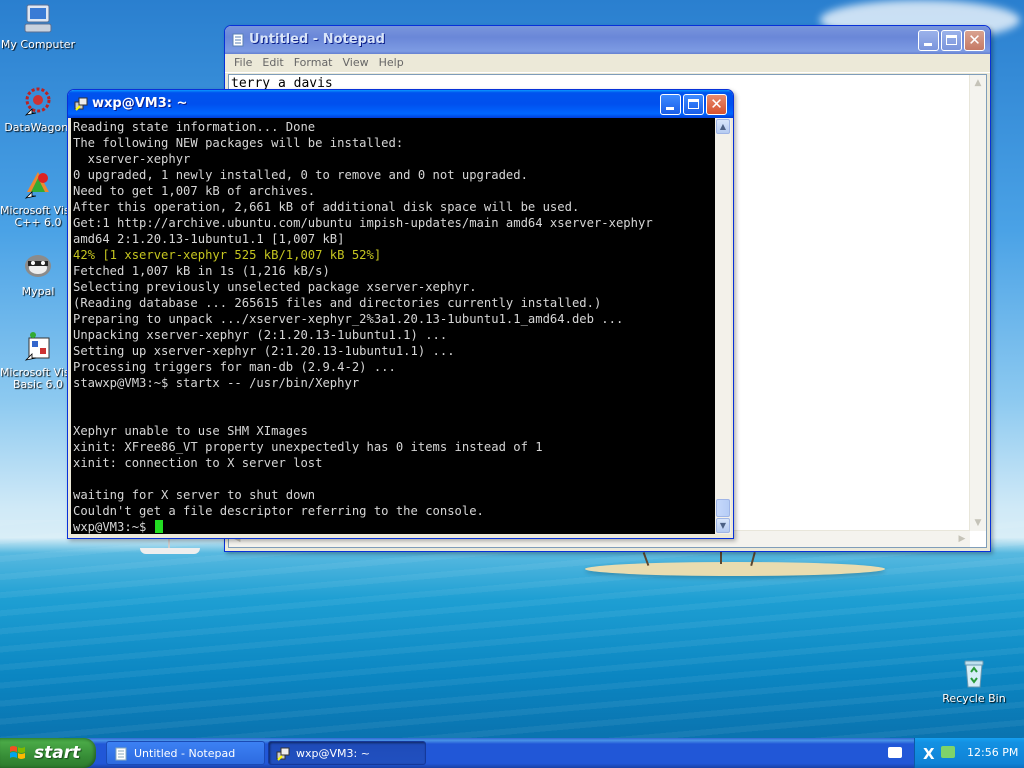 The image size is (1024, 768). Describe the element at coordinates (962, 539) in the screenshot. I see `scroll-right-icon: ▶` at that location.